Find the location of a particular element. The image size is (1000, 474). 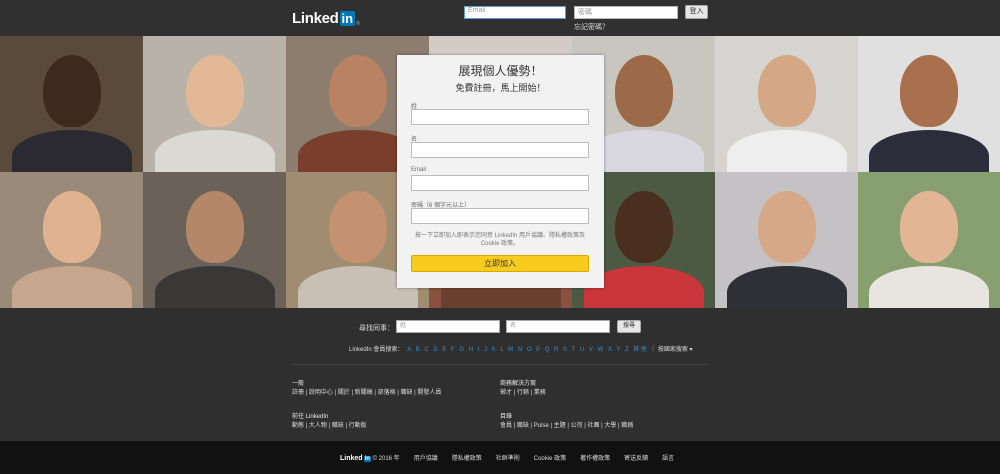

bottom-linkedin-logo: Linked in is located at coordinates (355, 458).